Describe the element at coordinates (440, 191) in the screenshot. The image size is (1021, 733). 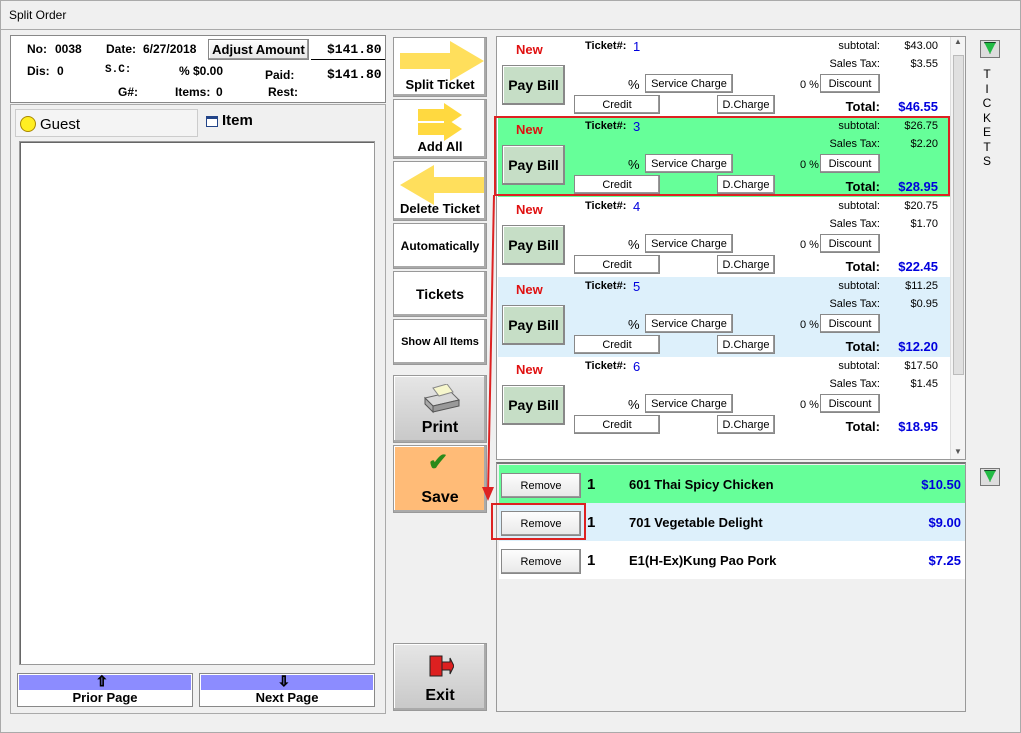
I see `delete-ticket-button: Delete Ticket` at that location.